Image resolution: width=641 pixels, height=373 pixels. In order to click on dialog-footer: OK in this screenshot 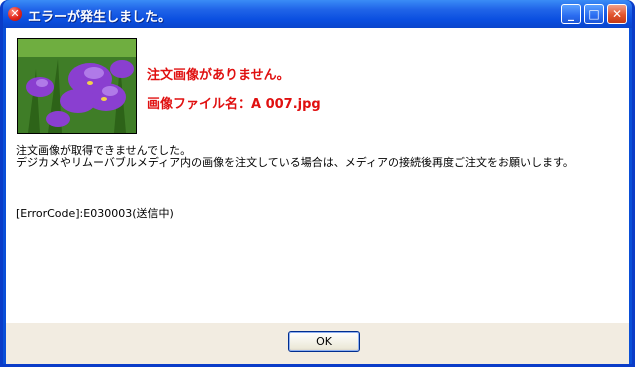, I will do `click(317, 343)`.